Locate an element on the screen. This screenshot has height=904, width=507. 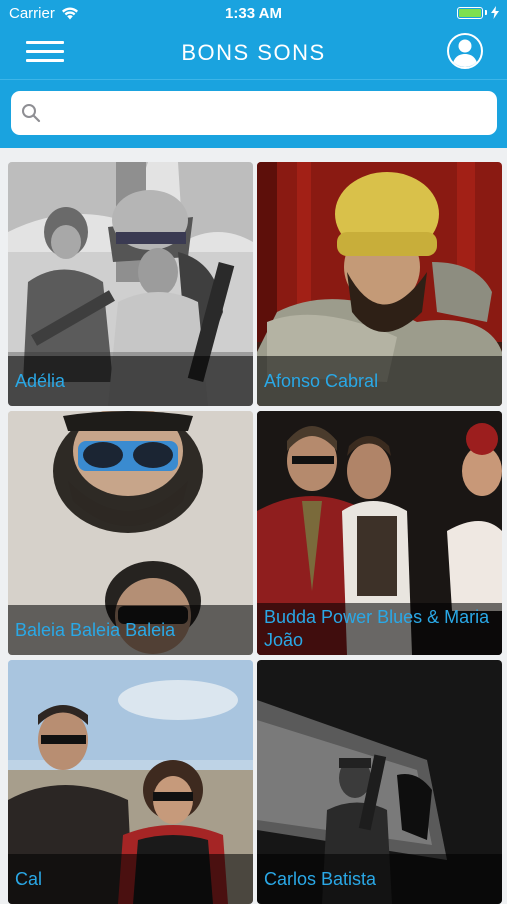
user-avatar-icon is located at coordinates (465, 53).